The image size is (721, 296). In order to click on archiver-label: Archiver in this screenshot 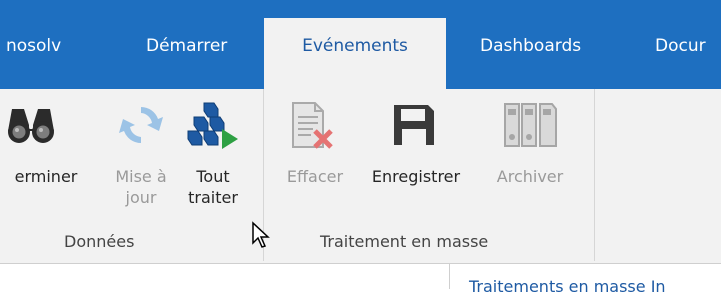, I will do `click(530, 176)`.